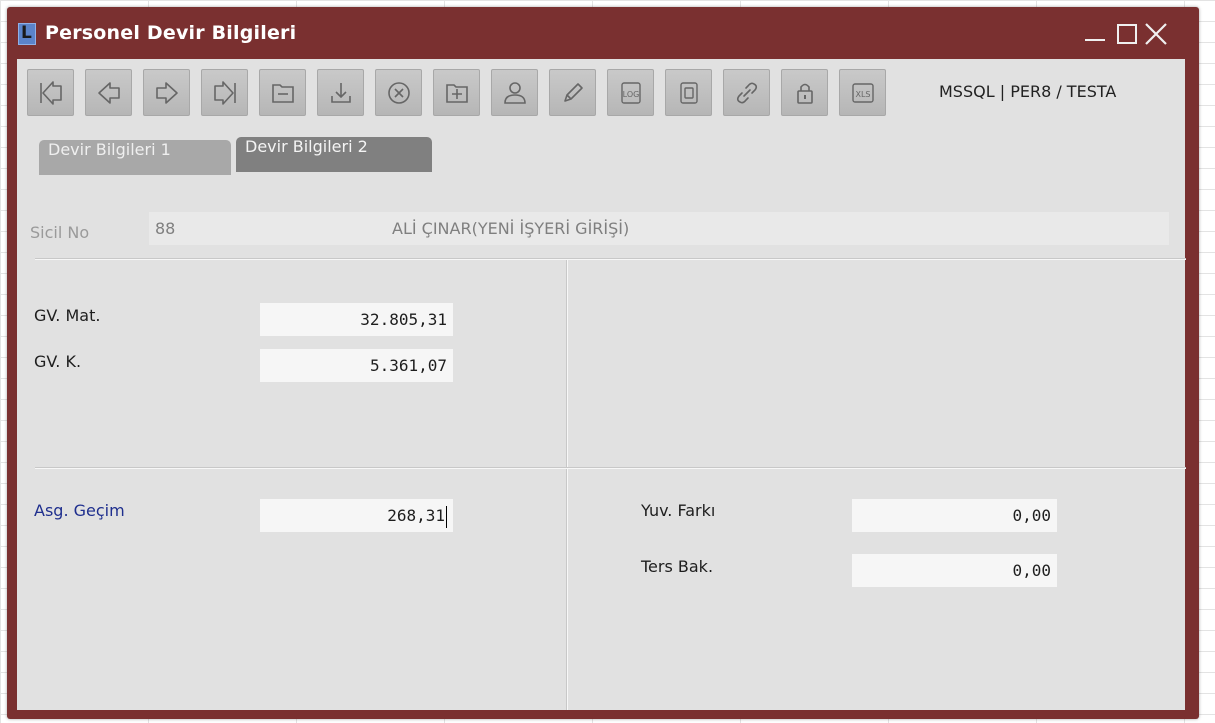 This screenshot has width=1215, height=723. I want to click on lock-icon, so click(805, 93).